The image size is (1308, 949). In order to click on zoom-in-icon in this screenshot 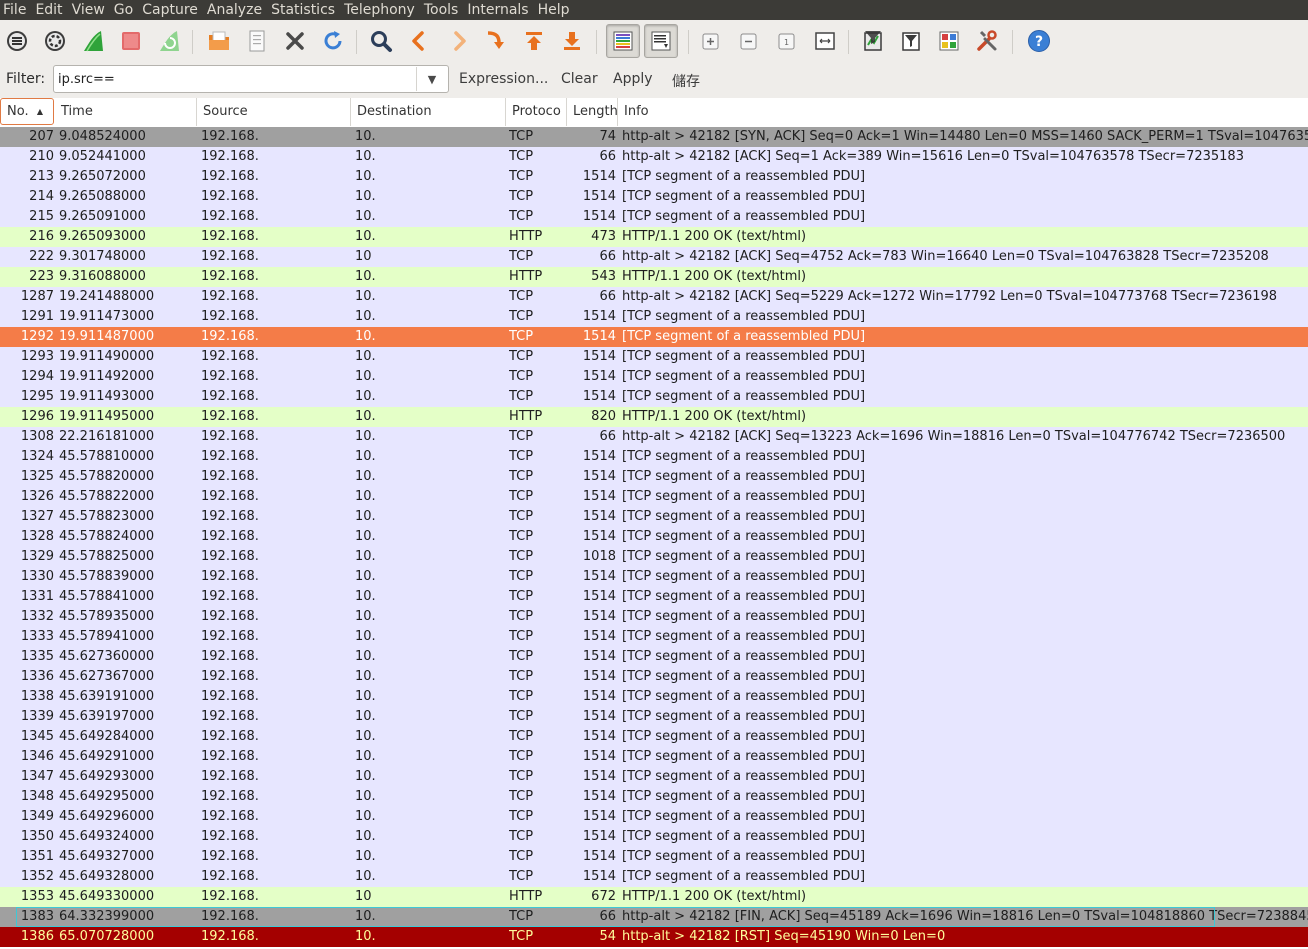, I will do `click(711, 41)`.